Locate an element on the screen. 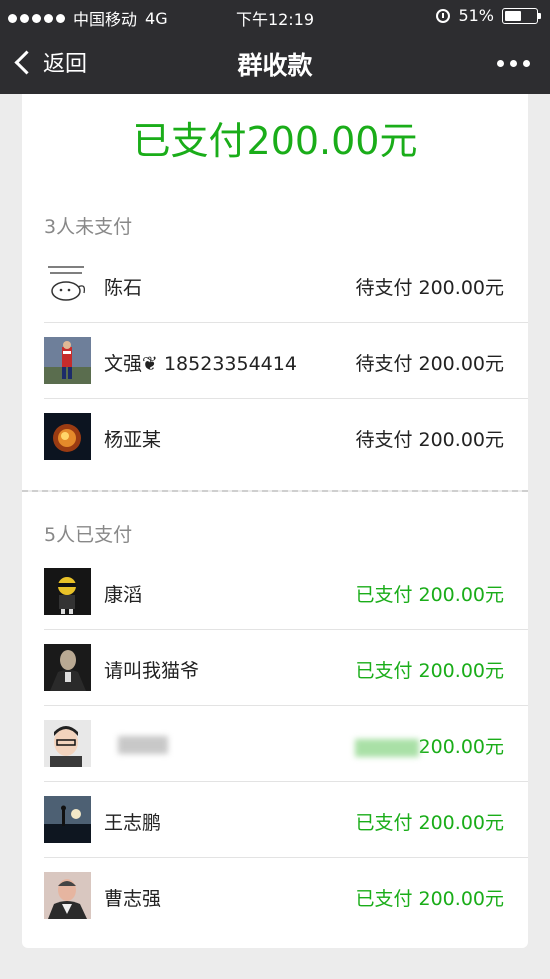  member-name: 杨亚某 is located at coordinates (133, 440).